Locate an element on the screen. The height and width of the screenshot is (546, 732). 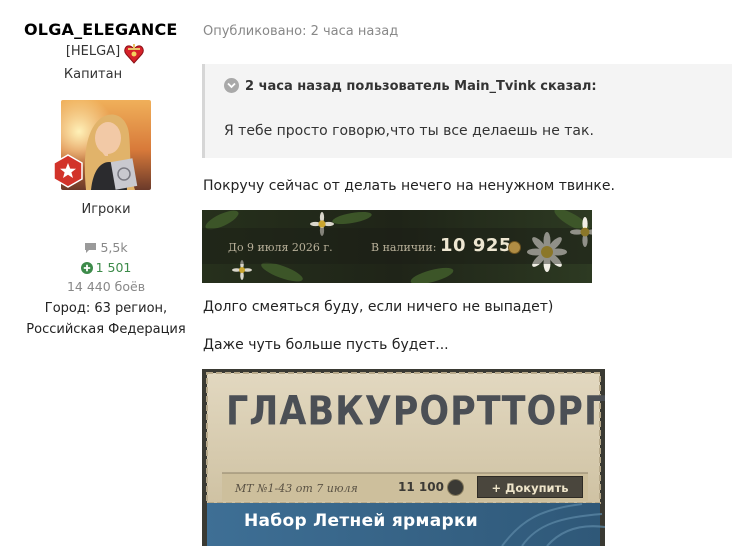
banner-available-label: В наличии: is located at coordinates (404, 247).